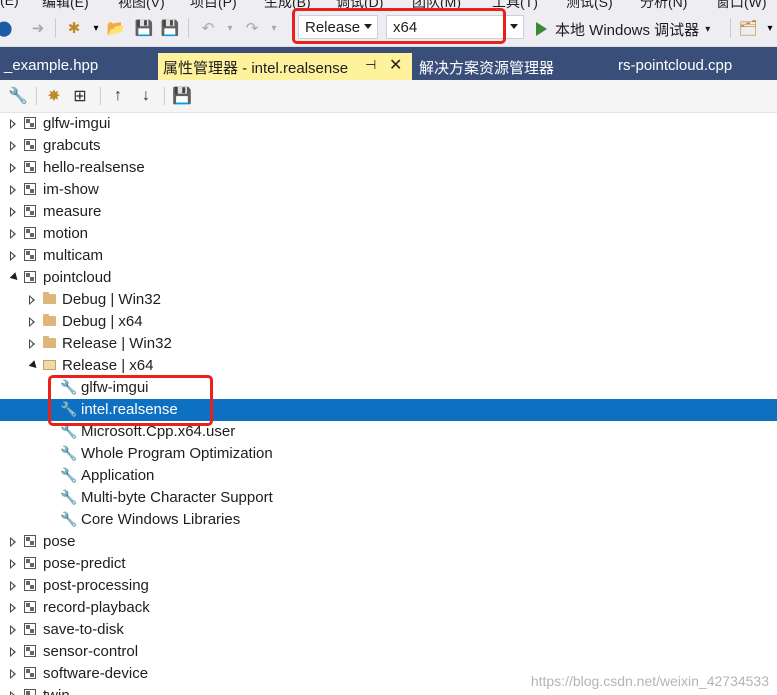 The height and width of the screenshot is (695, 777). I want to click on project-node: multicam, so click(388, 256).